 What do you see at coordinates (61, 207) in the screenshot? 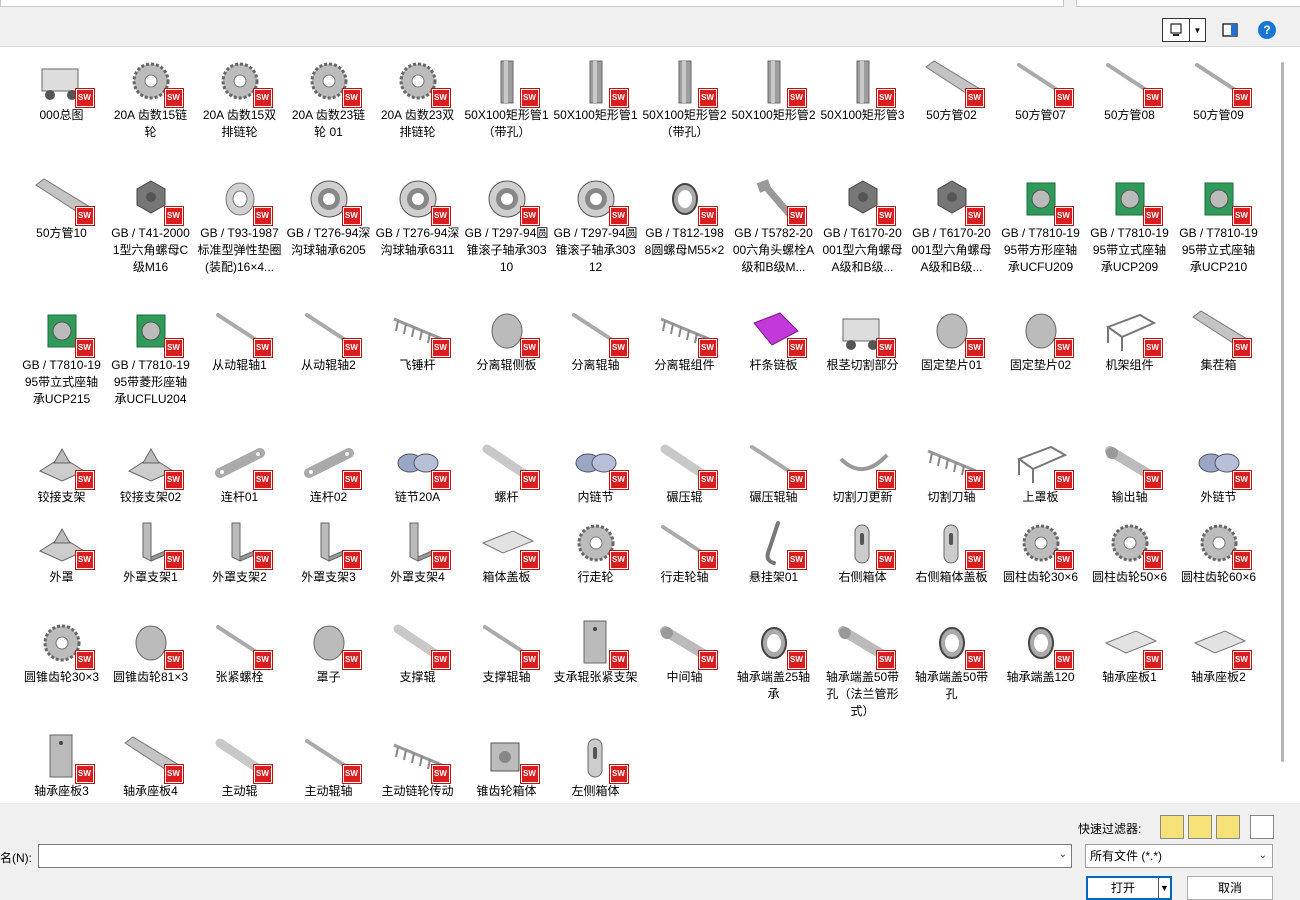
I see `file-item: SW 50方管10` at bounding box center [61, 207].